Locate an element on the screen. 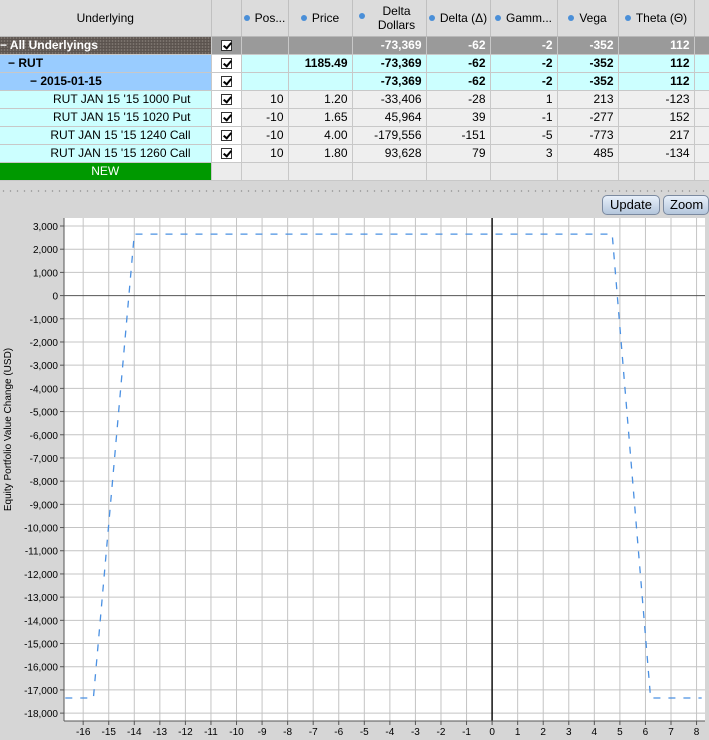  y-tick-label: -9,000 is located at coordinates (44, 505).